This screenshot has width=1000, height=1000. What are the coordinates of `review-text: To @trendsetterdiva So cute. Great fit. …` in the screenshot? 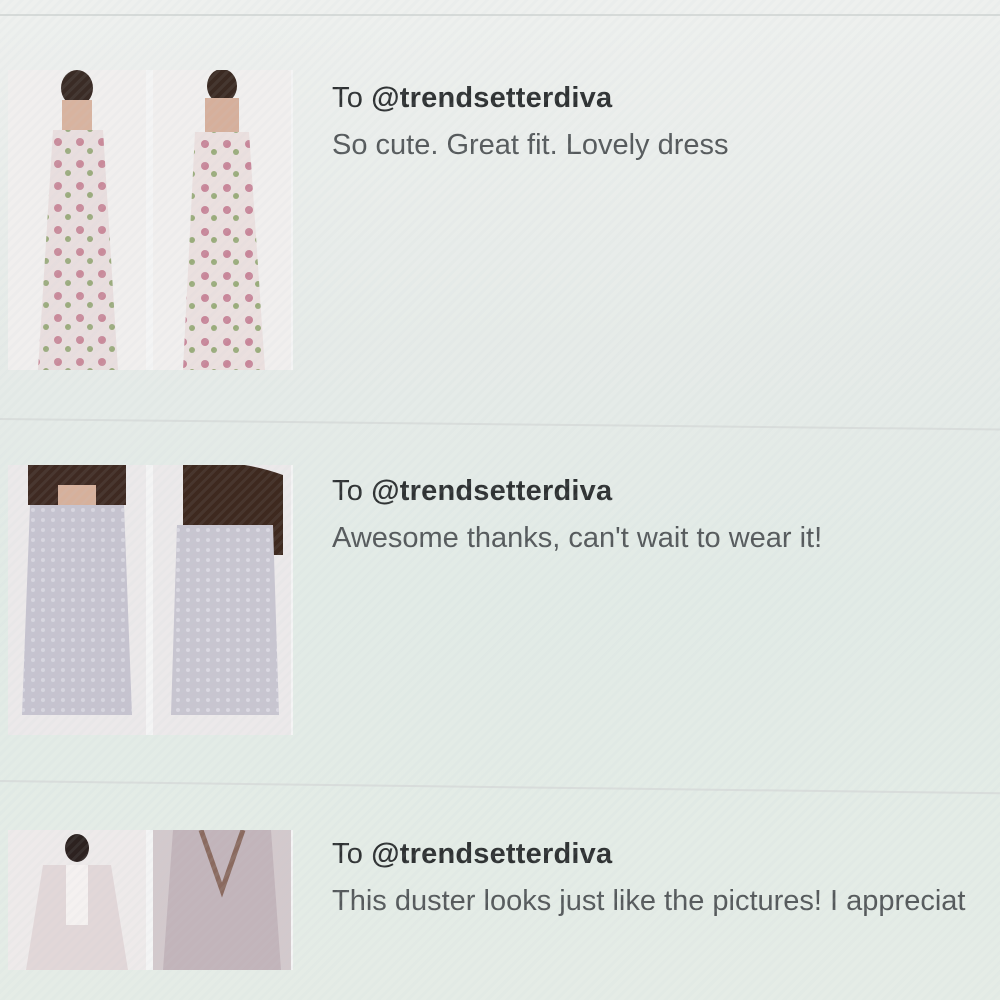 It's located at (666, 122).